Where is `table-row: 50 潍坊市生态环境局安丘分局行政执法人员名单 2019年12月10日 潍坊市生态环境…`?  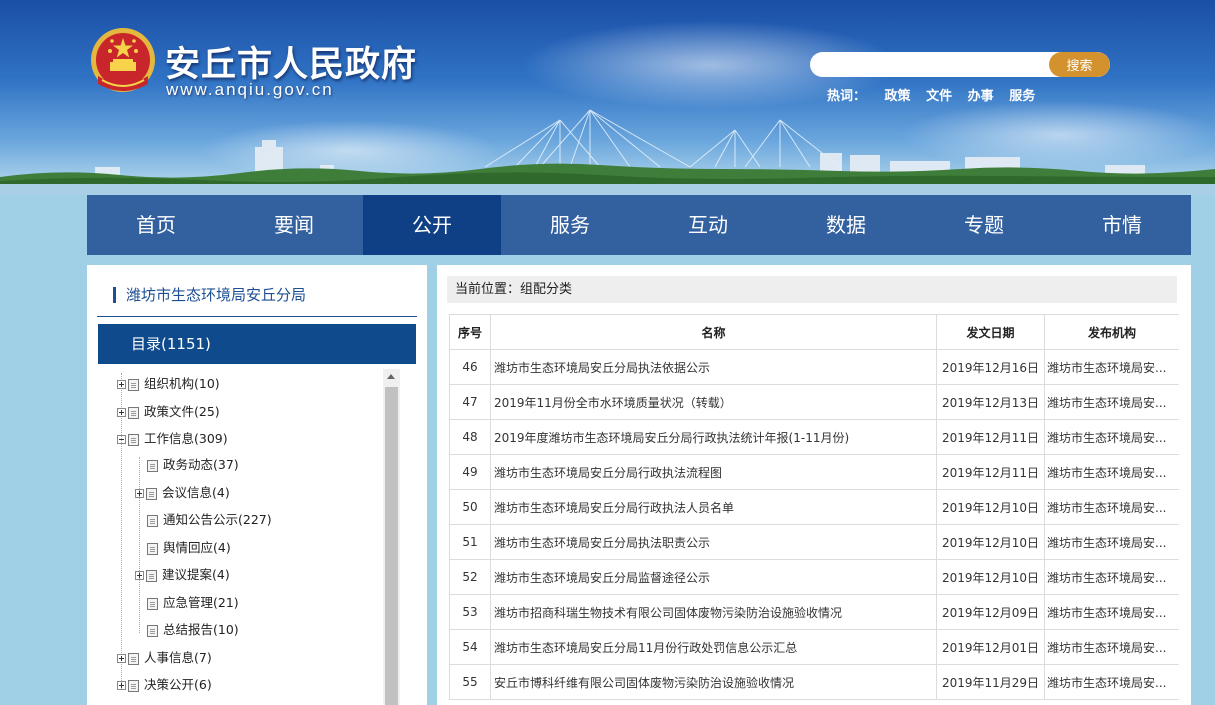 table-row: 50 潍坊市生态环境局安丘分局行政执法人员名单 2019年12月10日 潍坊市生态环境… is located at coordinates (814, 507).